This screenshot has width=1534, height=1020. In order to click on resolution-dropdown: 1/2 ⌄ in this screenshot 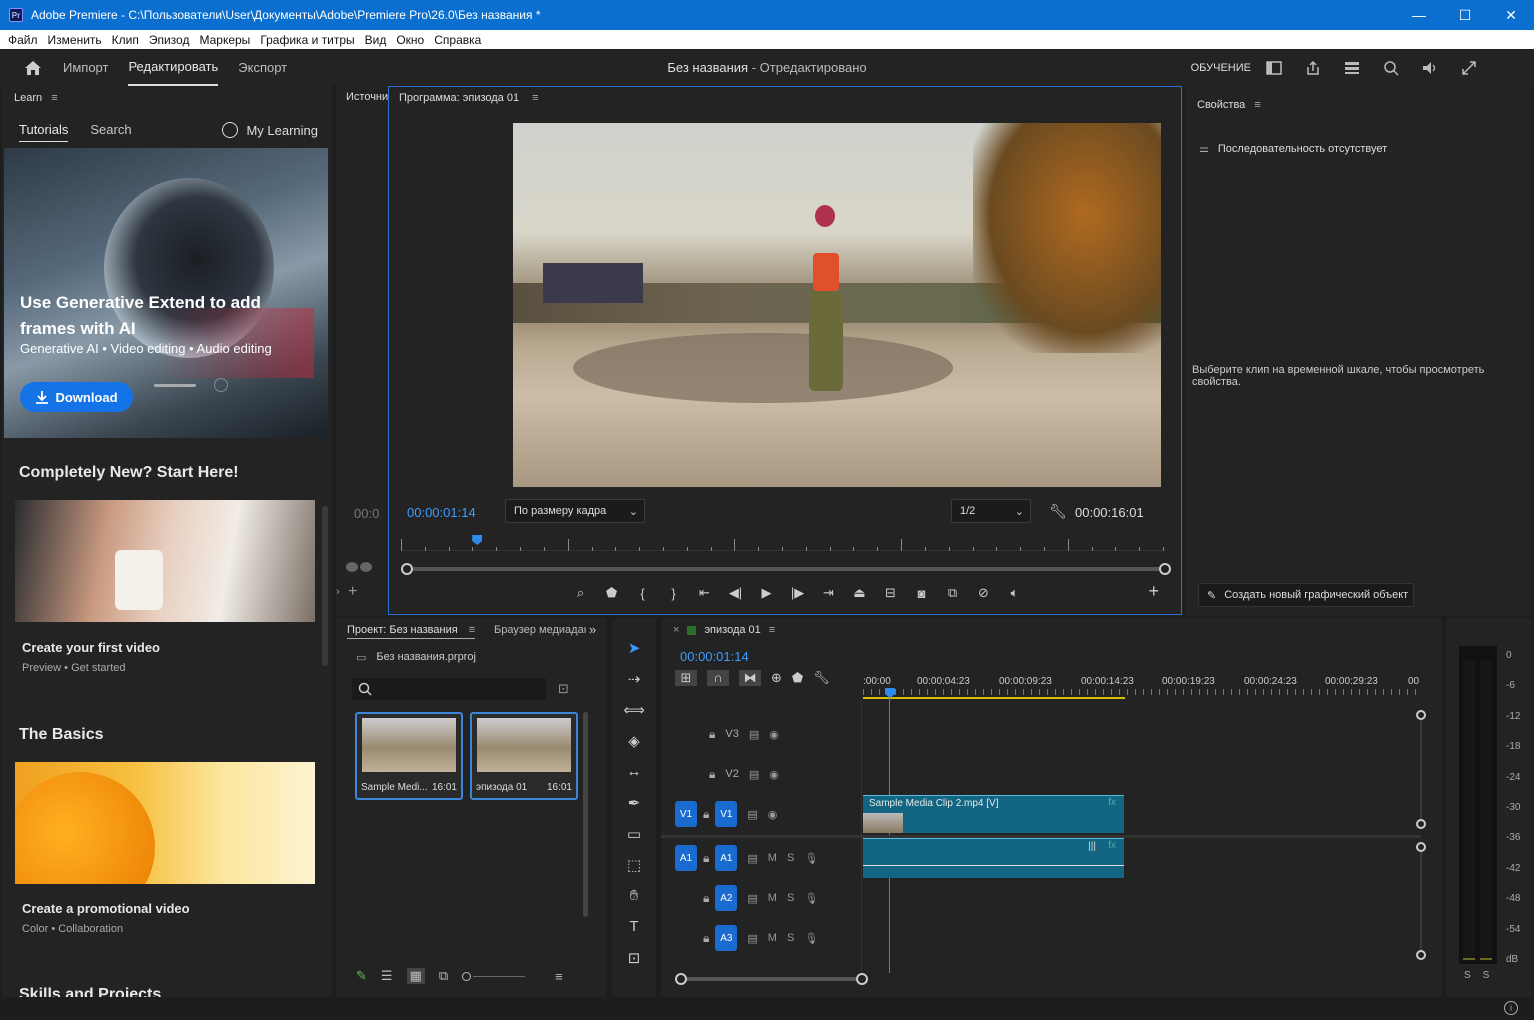, I will do `click(991, 511)`.